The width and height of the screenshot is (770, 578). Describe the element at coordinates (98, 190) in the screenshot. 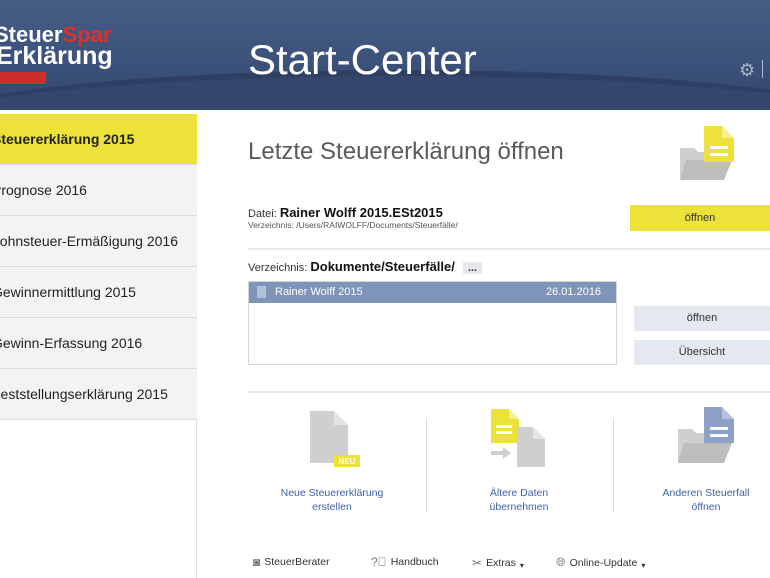

I see `sidebar-item-prognose-2016: Prognose 2016` at that location.